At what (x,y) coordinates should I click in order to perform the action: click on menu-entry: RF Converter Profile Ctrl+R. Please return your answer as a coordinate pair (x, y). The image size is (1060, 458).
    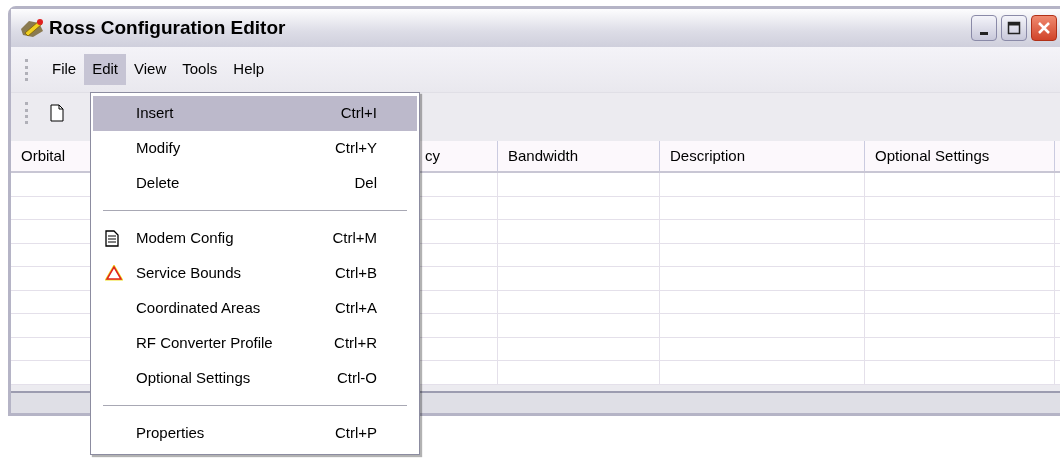
    Looking at the image, I should click on (255, 343).